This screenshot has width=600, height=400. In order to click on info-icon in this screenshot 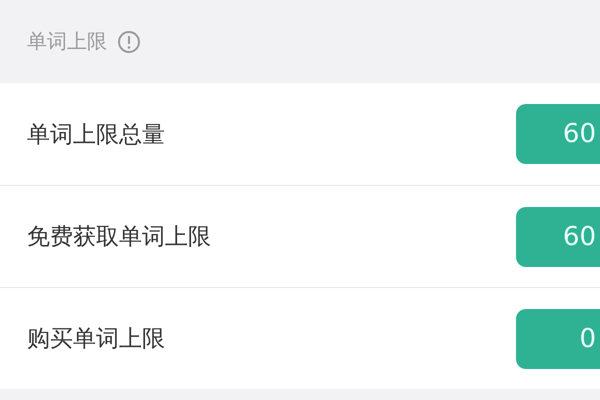, I will do `click(129, 42)`.